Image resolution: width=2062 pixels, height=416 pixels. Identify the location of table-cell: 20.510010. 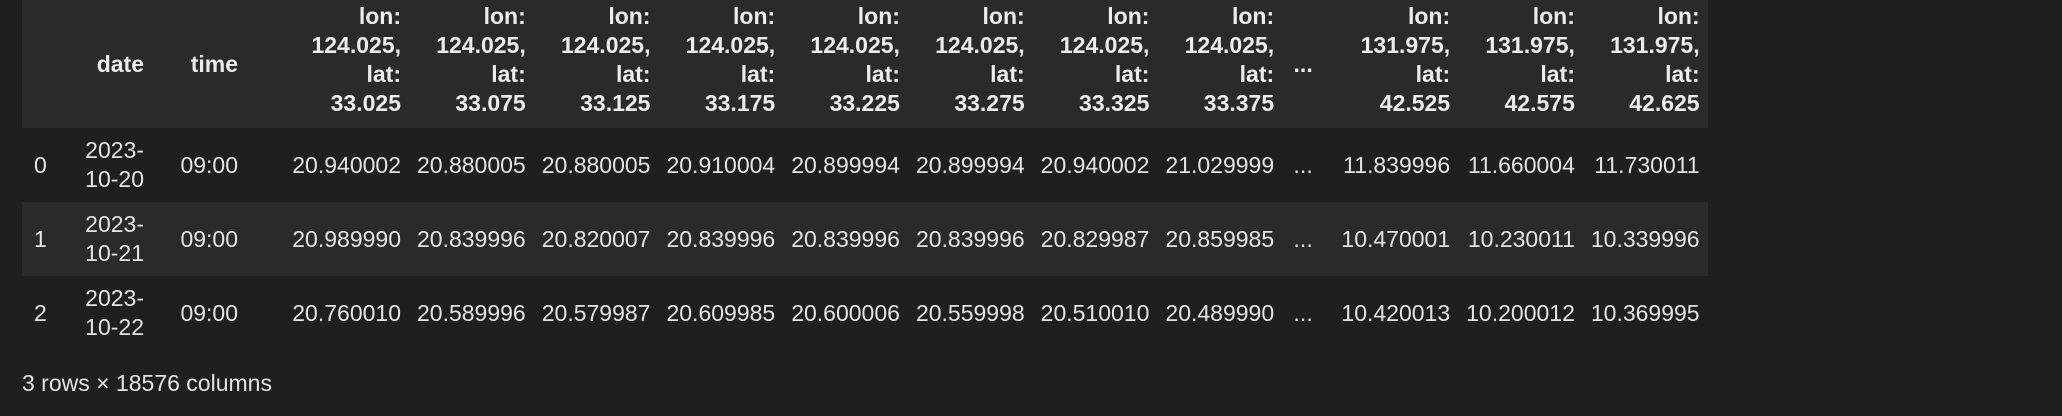
(1095, 313).